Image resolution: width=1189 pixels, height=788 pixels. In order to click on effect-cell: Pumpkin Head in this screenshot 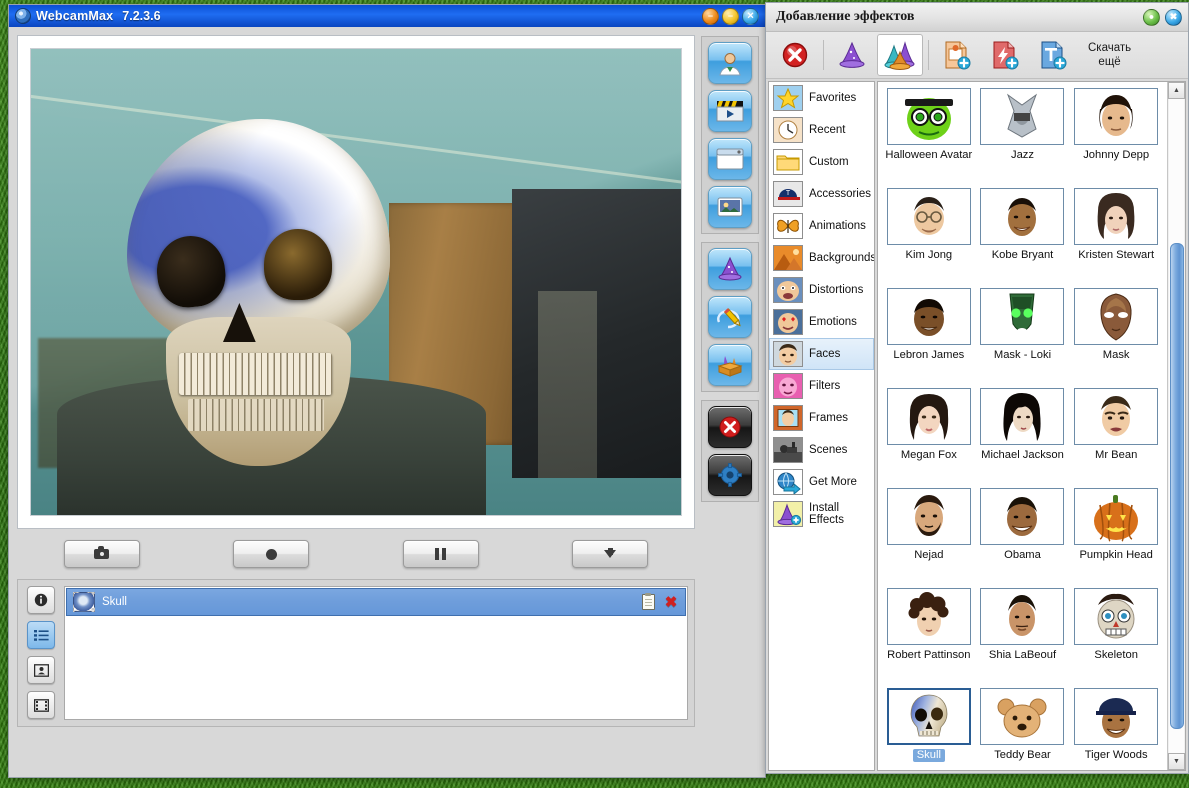, I will do `click(1116, 537)`.